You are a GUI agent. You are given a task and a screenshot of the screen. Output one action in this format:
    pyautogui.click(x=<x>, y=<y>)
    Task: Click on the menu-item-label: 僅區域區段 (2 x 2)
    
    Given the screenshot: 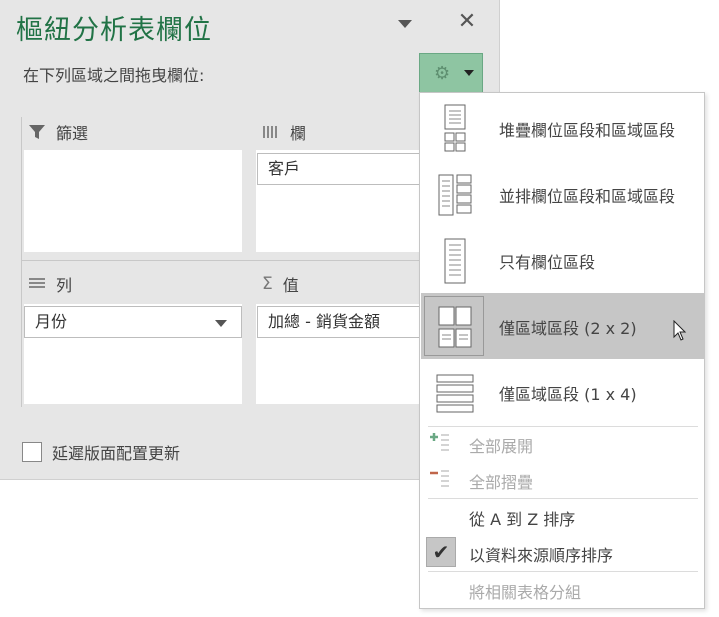 What is the action you would take?
    pyautogui.click(x=568, y=328)
    